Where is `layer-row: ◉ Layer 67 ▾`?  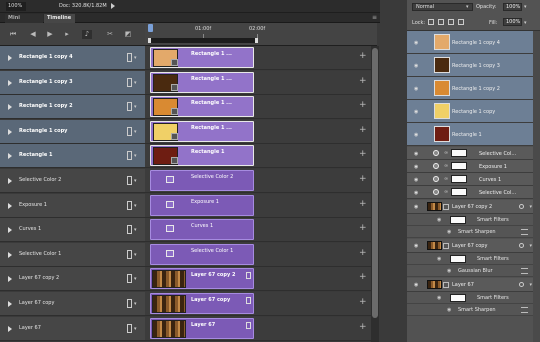 layer-row: ◉ Layer 67 ▾ is located at coordinates (473, 285).